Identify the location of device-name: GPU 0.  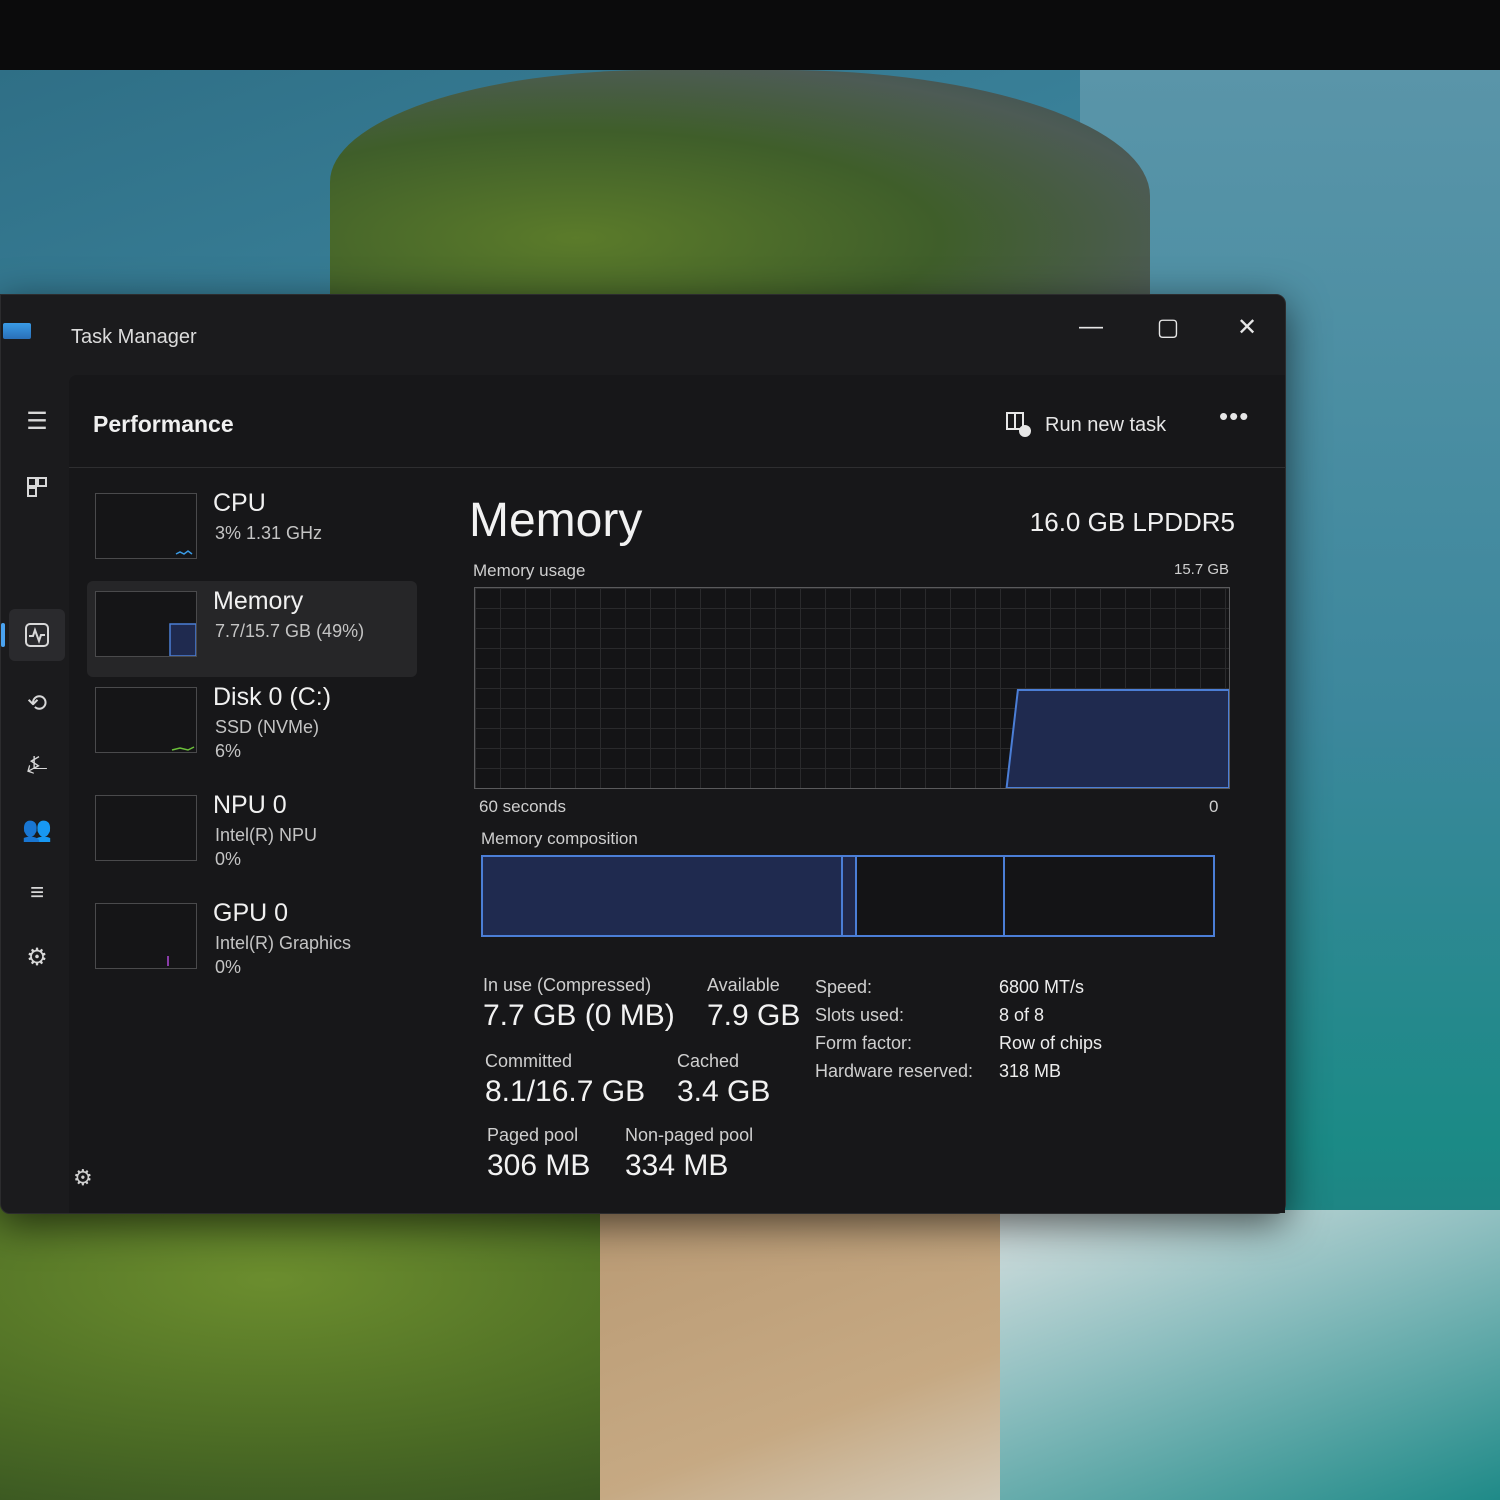
(251, 913).